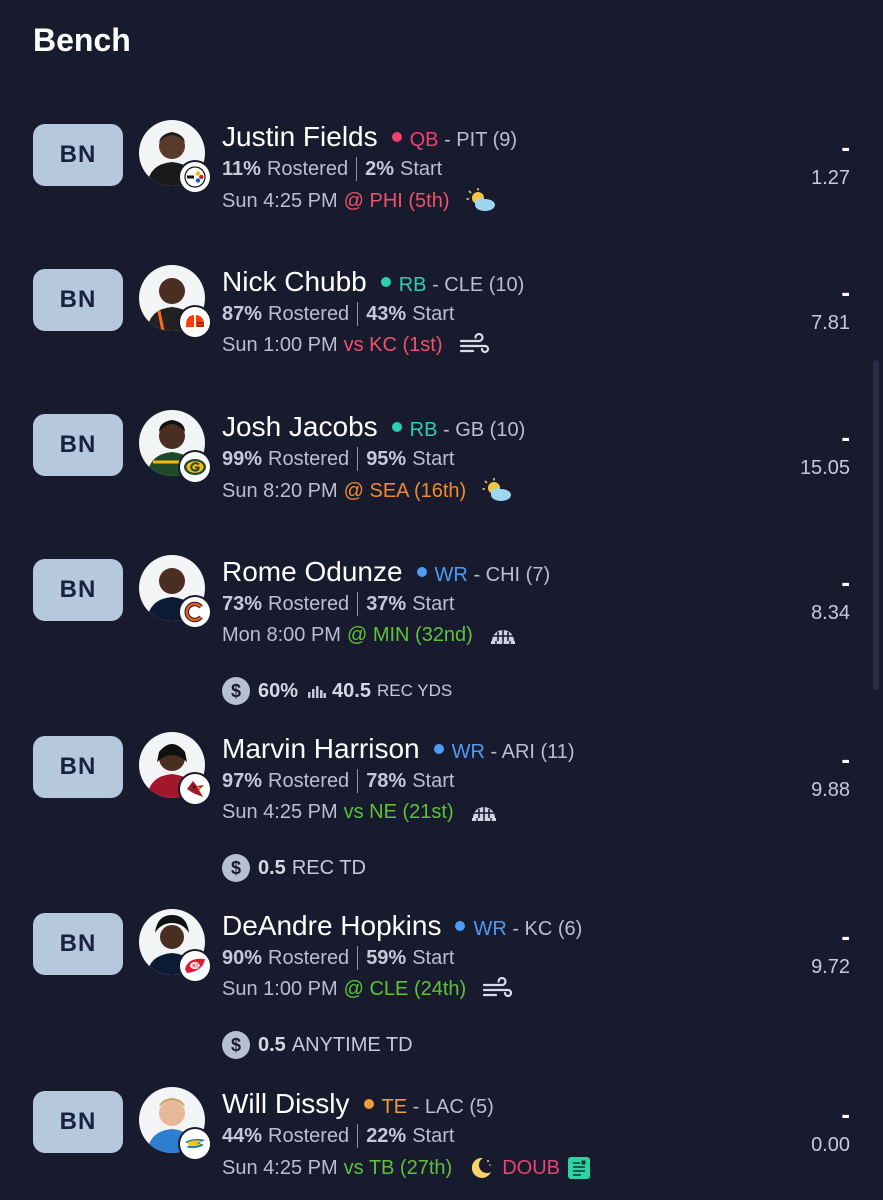 The width and height of the screenshot is (883, 1200). Describe the element at coordinates (195, 177) in the screenshot. I see `steelers-logo` at that location.